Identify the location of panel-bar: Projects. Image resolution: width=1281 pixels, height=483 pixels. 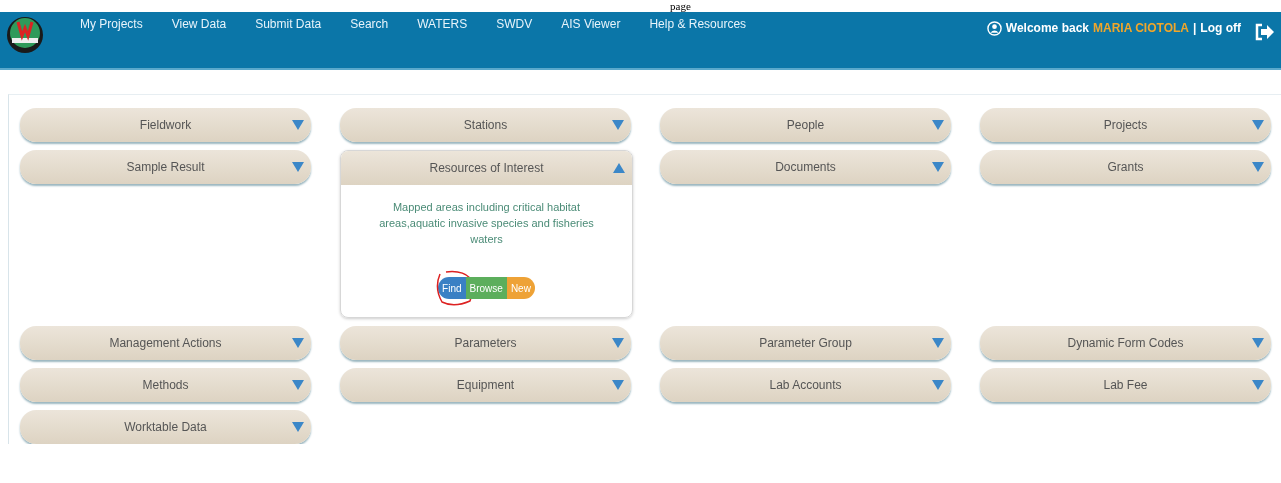
(1125, 125).